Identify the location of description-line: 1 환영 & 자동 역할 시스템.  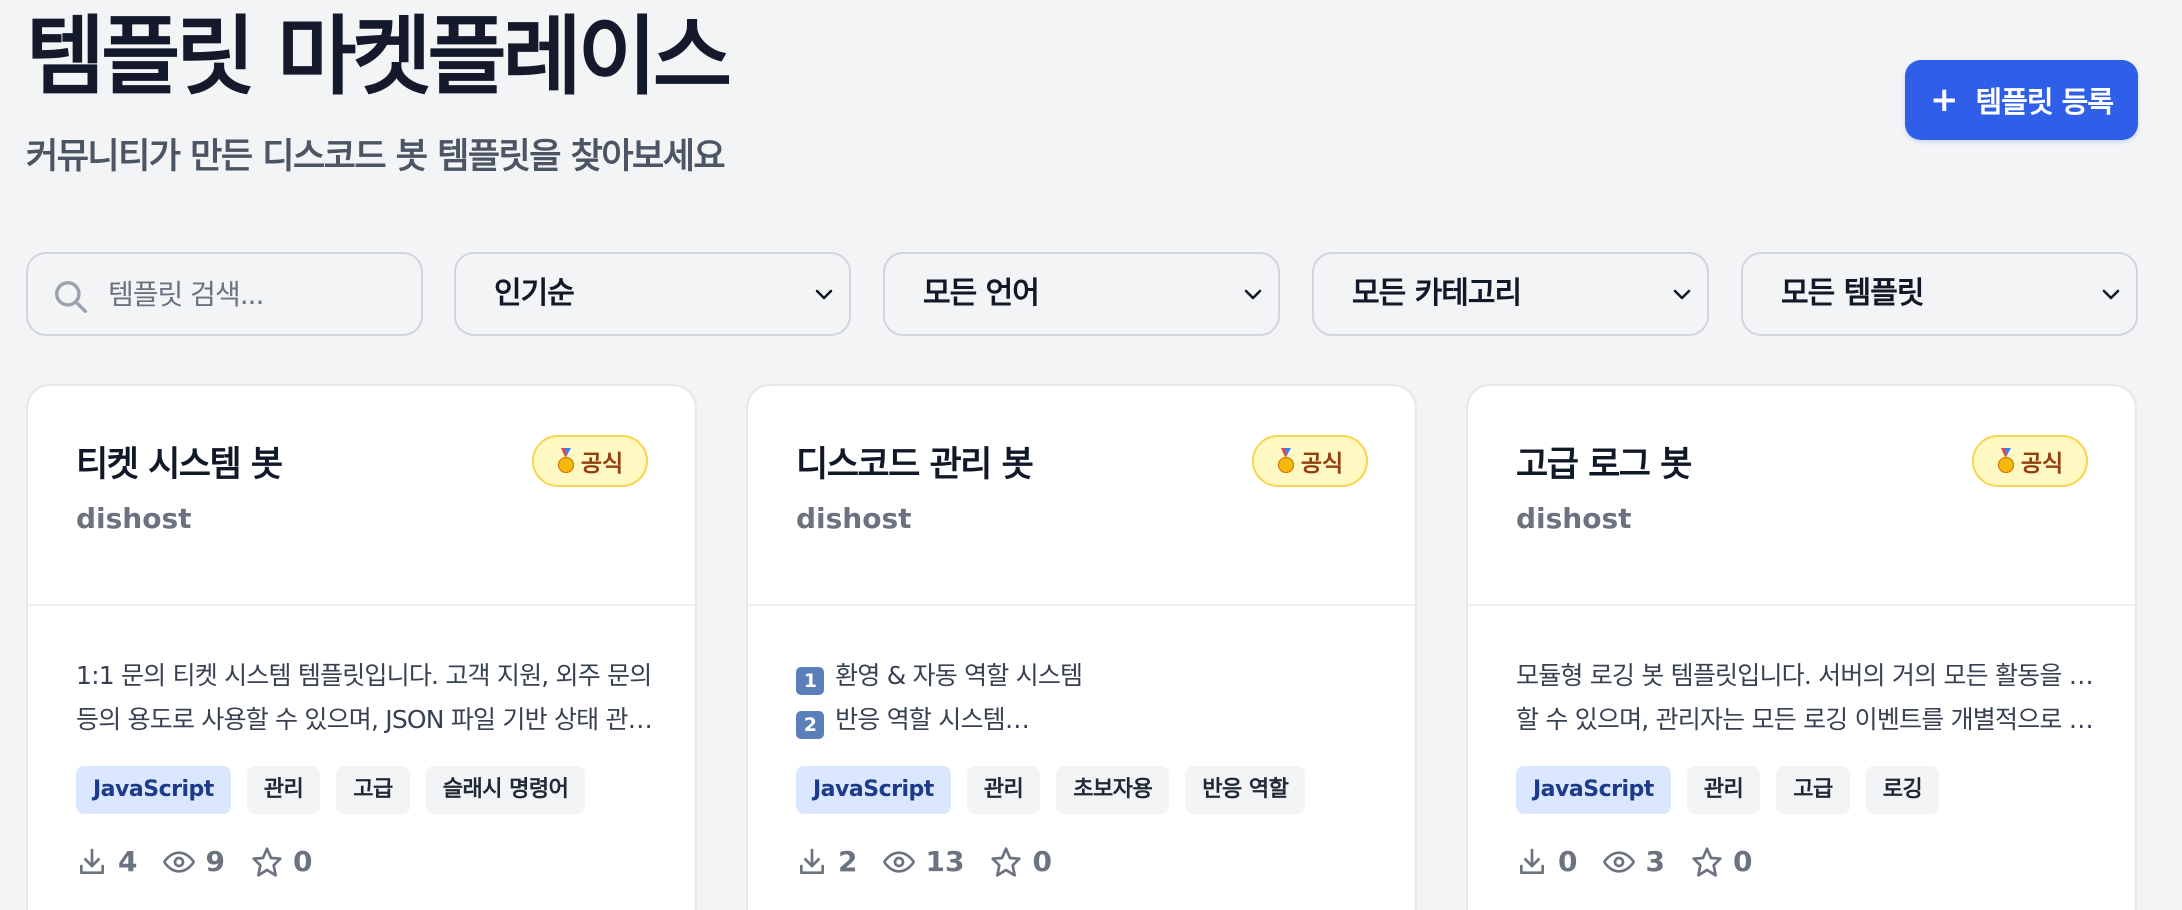
(1091, 676).